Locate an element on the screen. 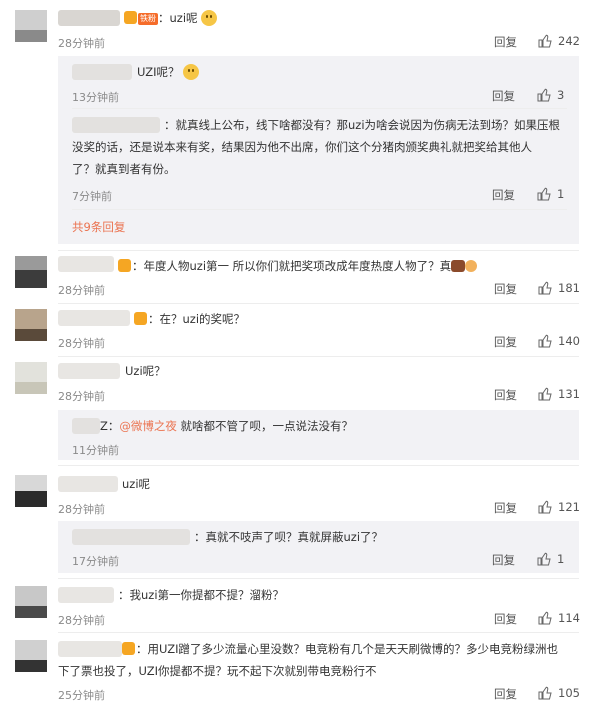  reply-text: ：就真线上公布，线下啥都没有？那uzi为啥会说因为伤病无法到场？如果压根 is located at coordinates (362, 125).